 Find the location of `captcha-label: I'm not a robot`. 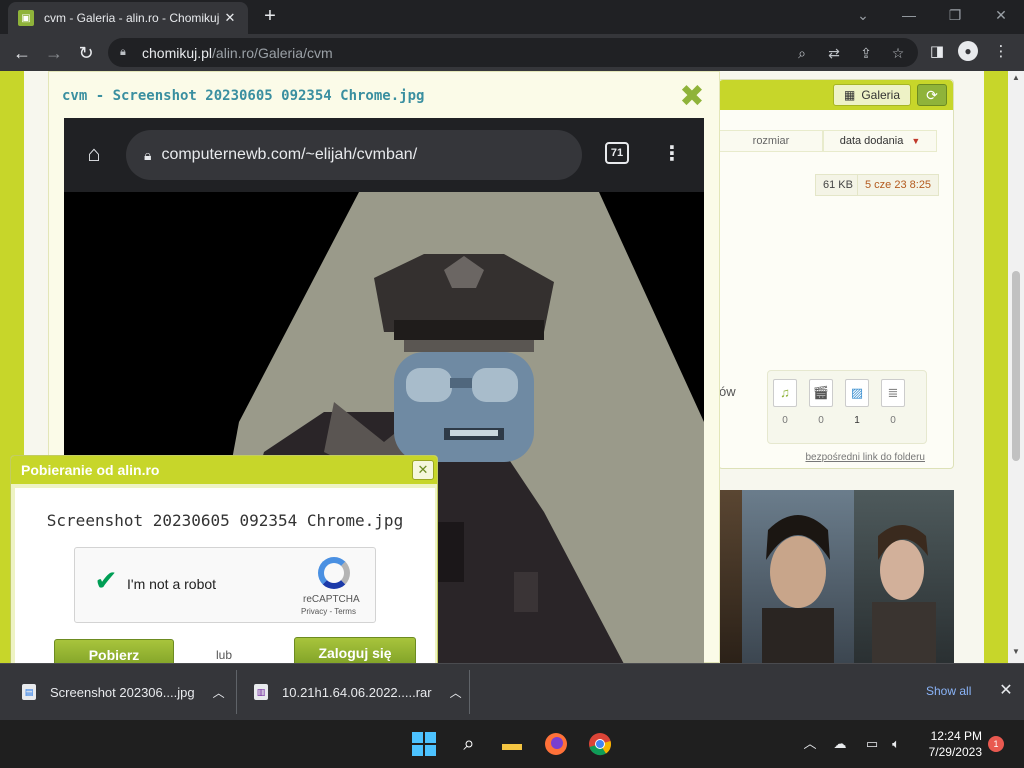

captcha-label: I'm not a robot is located at coordinates (172, 584).